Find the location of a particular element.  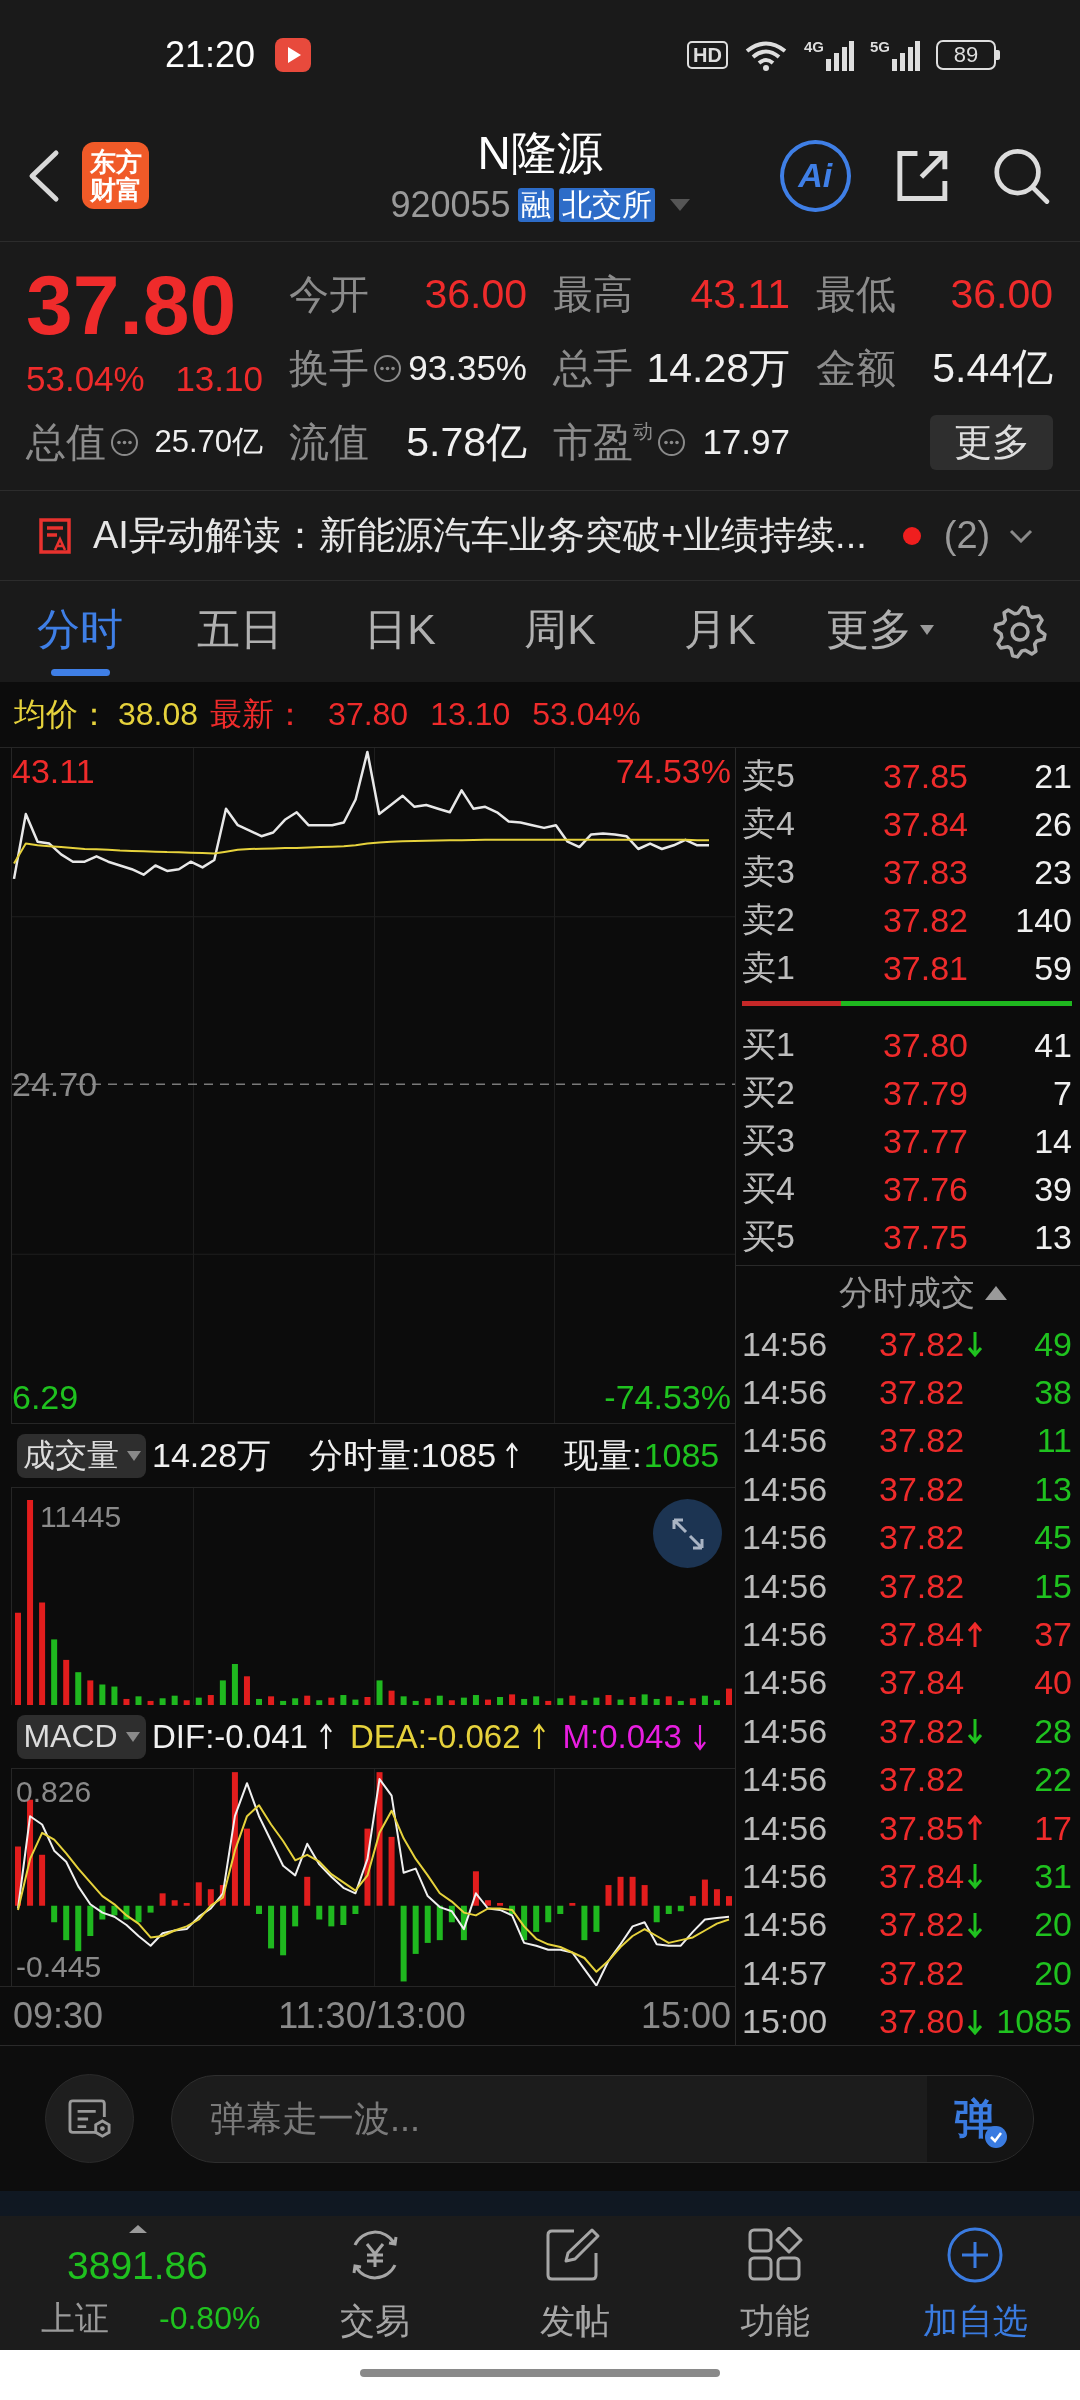

bid-volume: 13 is located at coordinates (1052, 1237).